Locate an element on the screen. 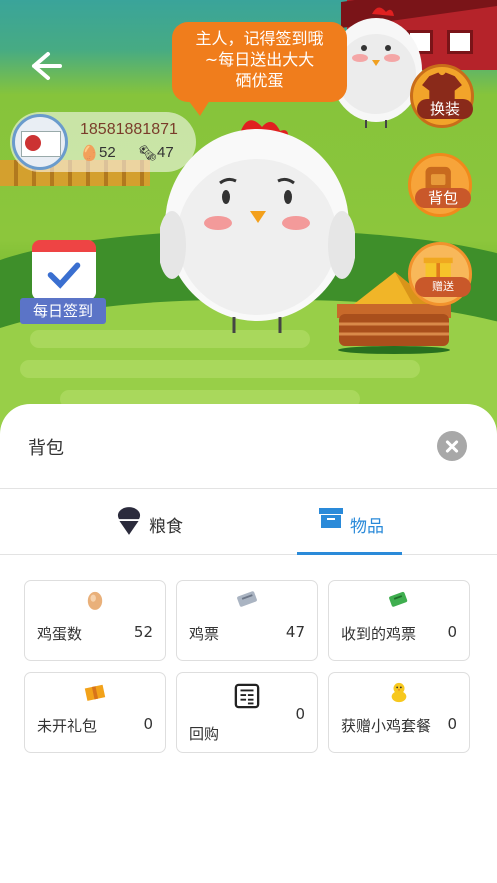 The image size is (497, 883). gift-label: 赠送 is located at coordinates (443, 287).